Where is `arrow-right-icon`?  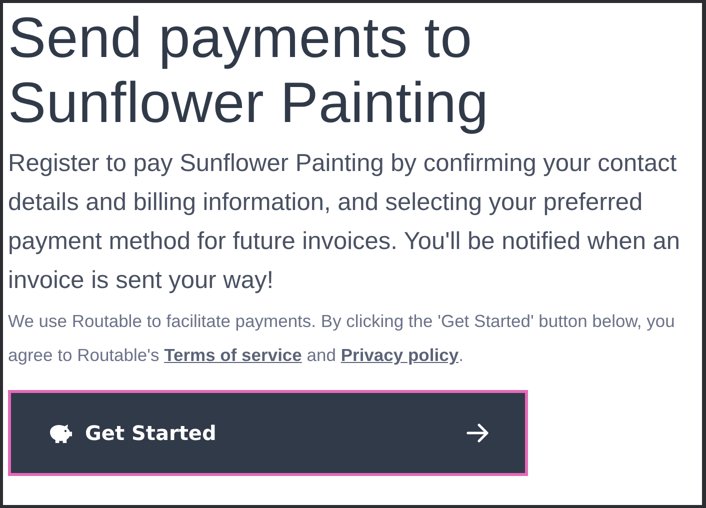
arrow-right-icon is located at coordinates (478, 433).